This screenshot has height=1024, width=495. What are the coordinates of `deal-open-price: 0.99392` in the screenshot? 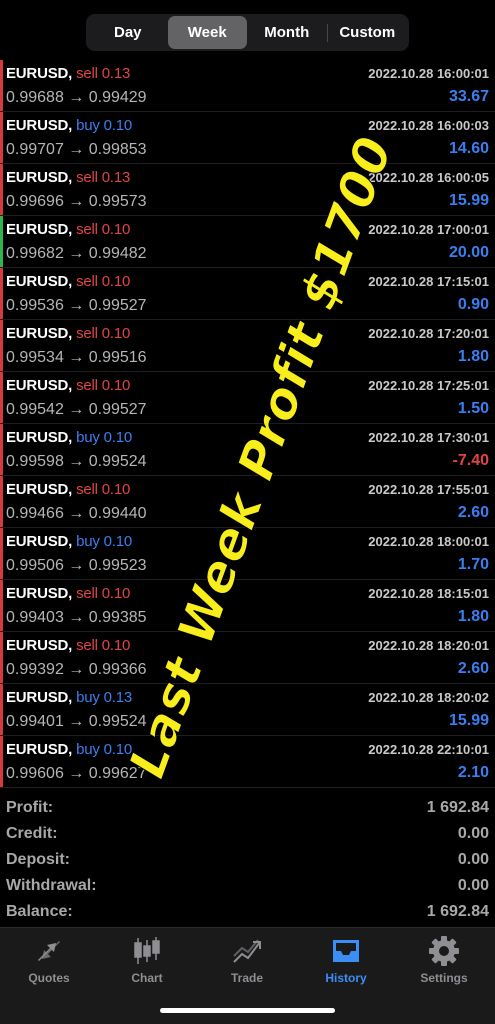 It's located at (35, 669).